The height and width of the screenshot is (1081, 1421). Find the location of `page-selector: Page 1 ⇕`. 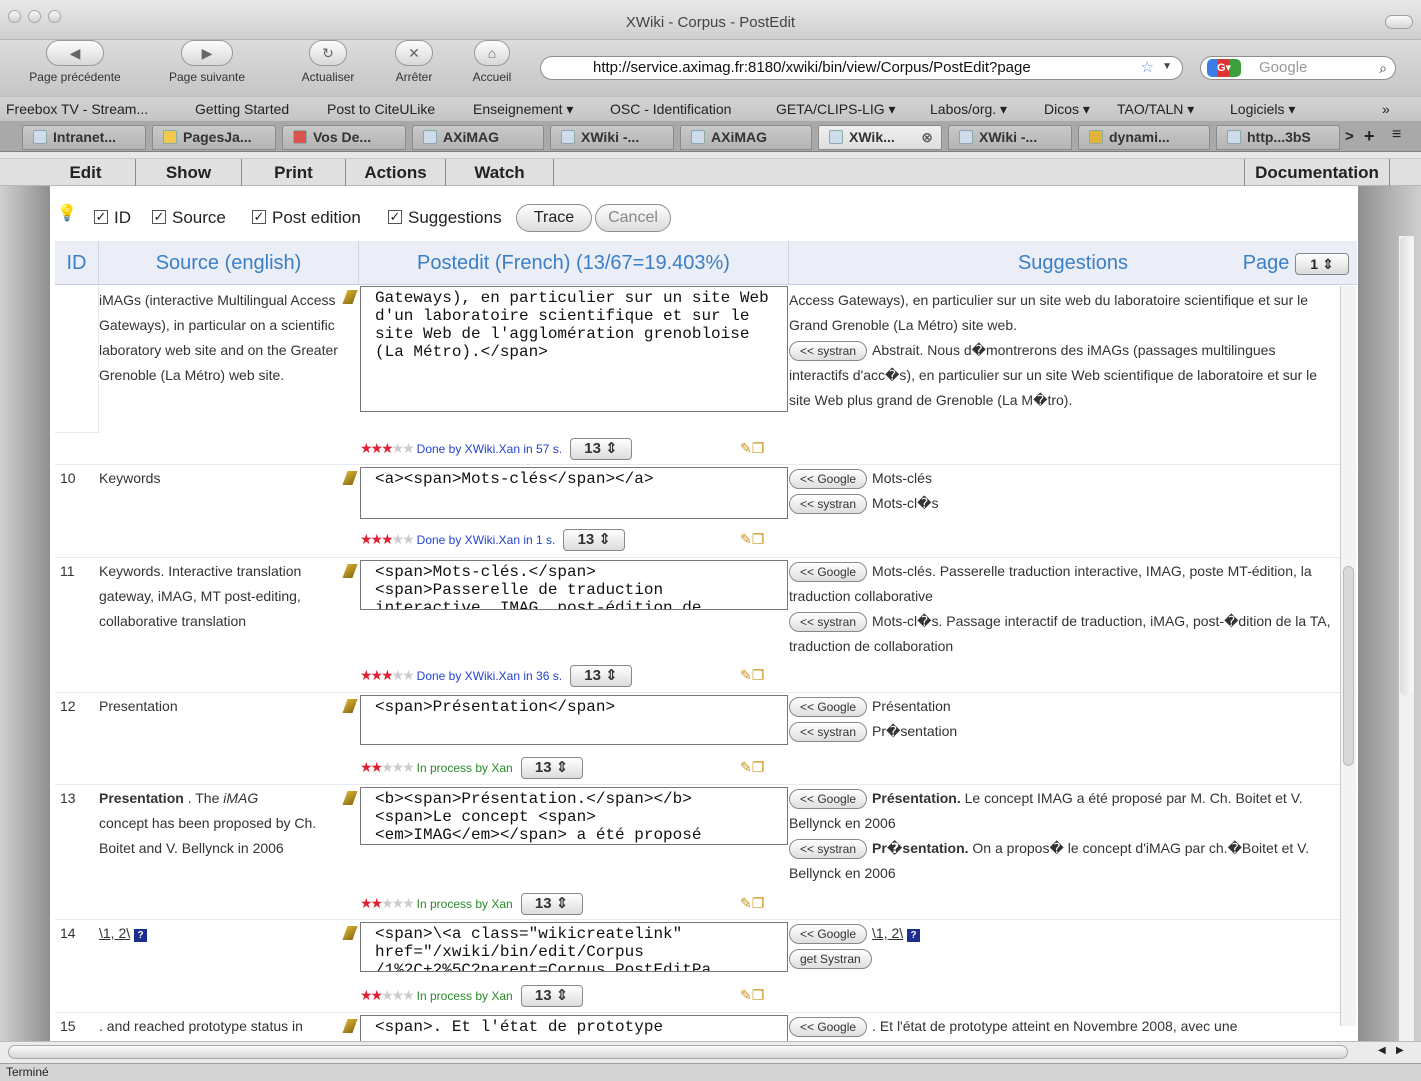

page-selector: Page 1 ⇕ is located at coordinates (1296, 263).